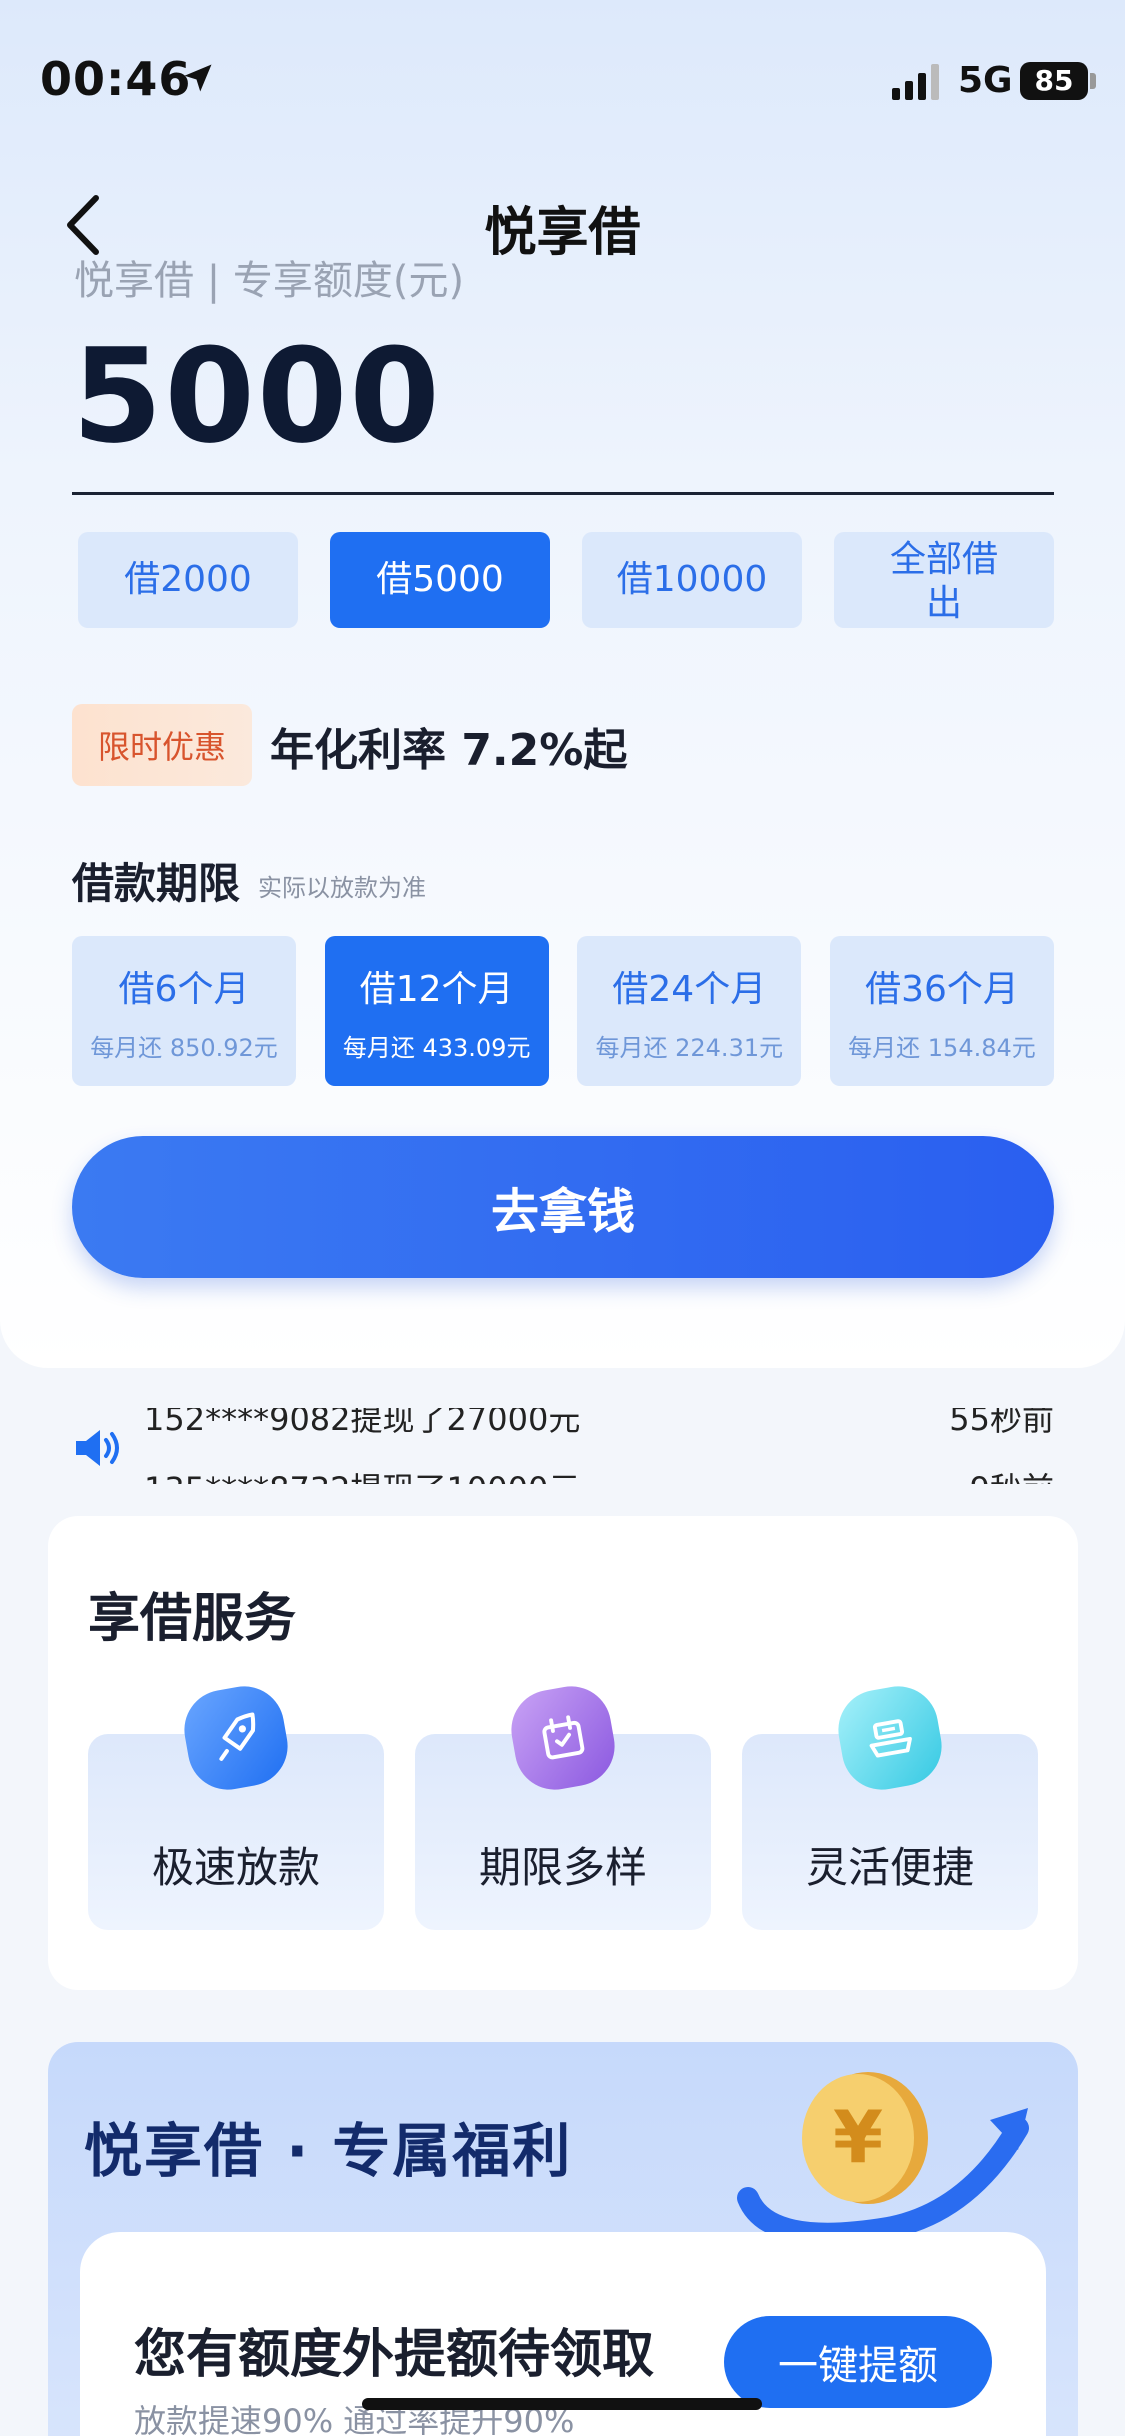 The height and width of the screenshot is (2436, 1125). Describe the element at coordinates (942, 989) in the screenshot. I see `term-label: 借36个月` at that location.